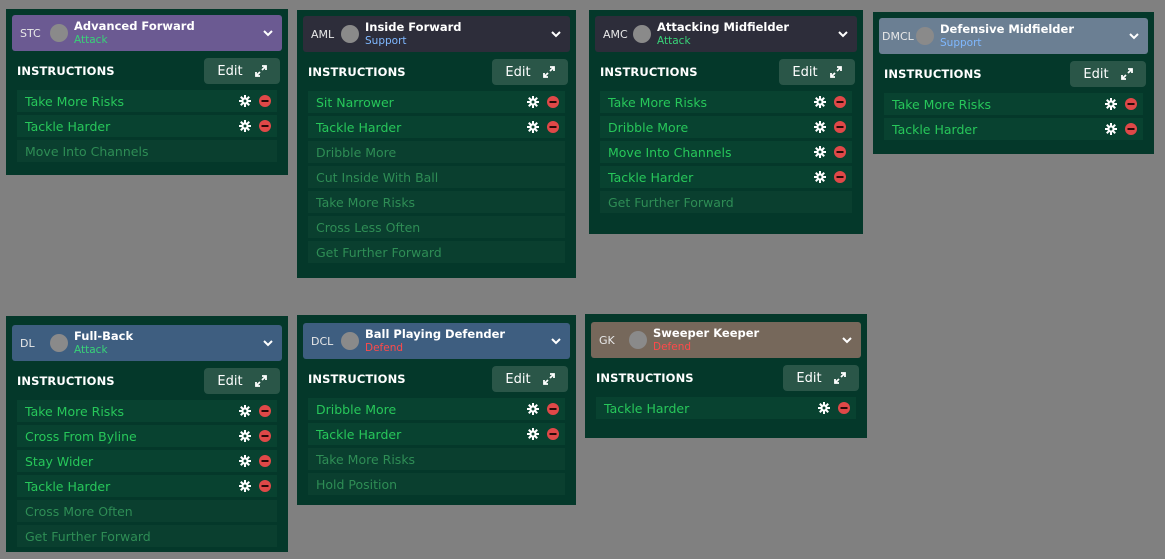 This screenshot has height=559, width=1165. Describe the element at coordinates (147, 33) in the screenshot. I see `role-selector-stc: STC Advanced Forward Attack` at that location.